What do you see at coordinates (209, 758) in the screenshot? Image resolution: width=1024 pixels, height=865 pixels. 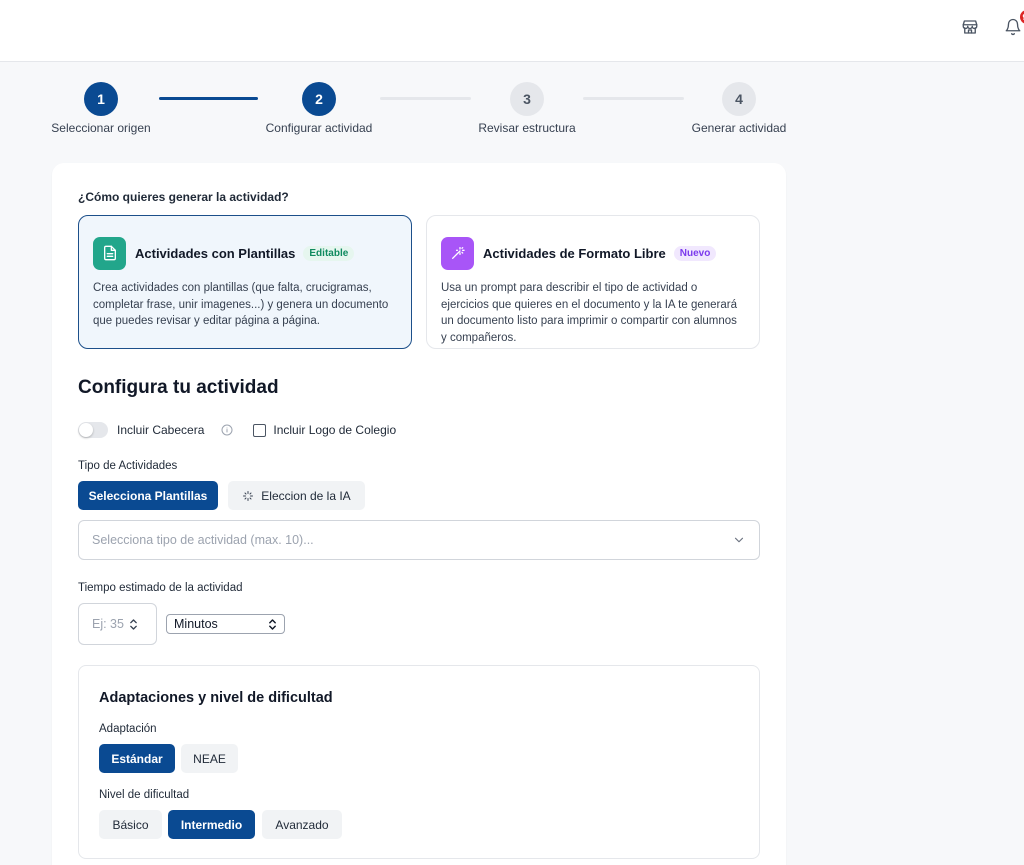 I see `adaptation-neae-button: NEAE` at bounding box center [209, 758].